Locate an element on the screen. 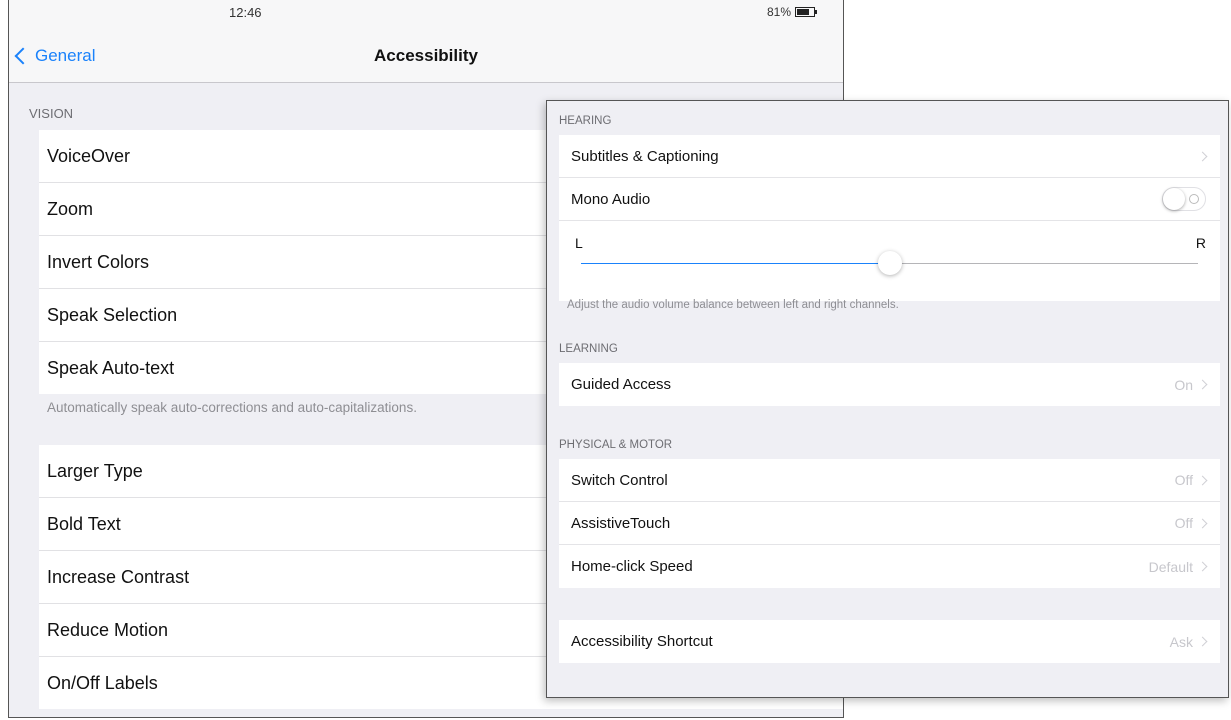 The width and height of the screenshot is (1231, 720). shortcut-group: Accessibility Shortcut Ask is located at coordinates (889, 641).